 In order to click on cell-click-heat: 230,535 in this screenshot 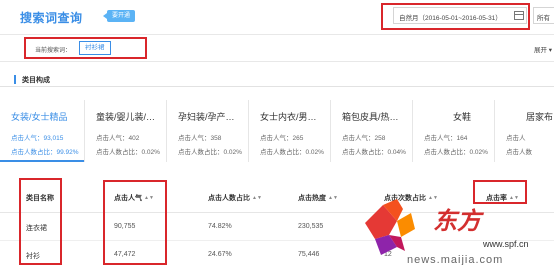, I will do `click(311, 226)`.